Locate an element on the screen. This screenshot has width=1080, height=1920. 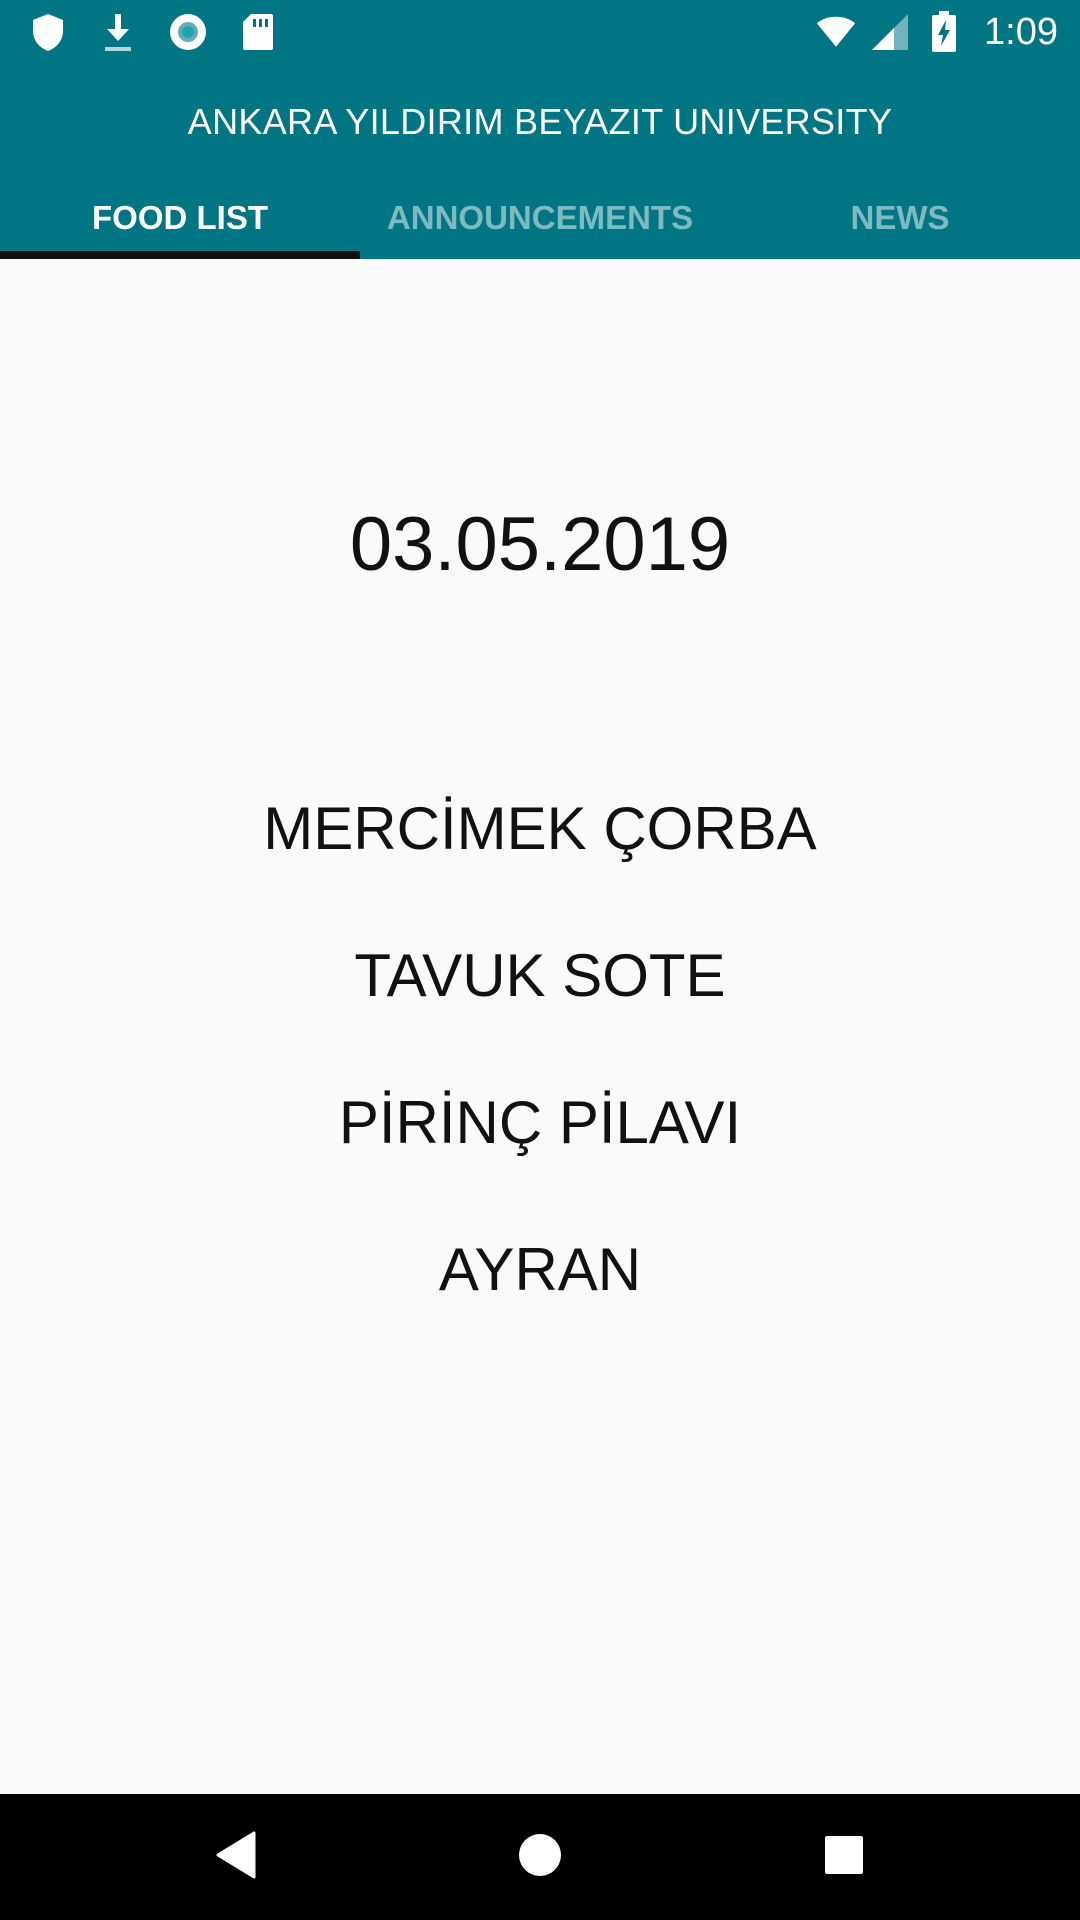
recents-button is located at coordinates (844, 1857).